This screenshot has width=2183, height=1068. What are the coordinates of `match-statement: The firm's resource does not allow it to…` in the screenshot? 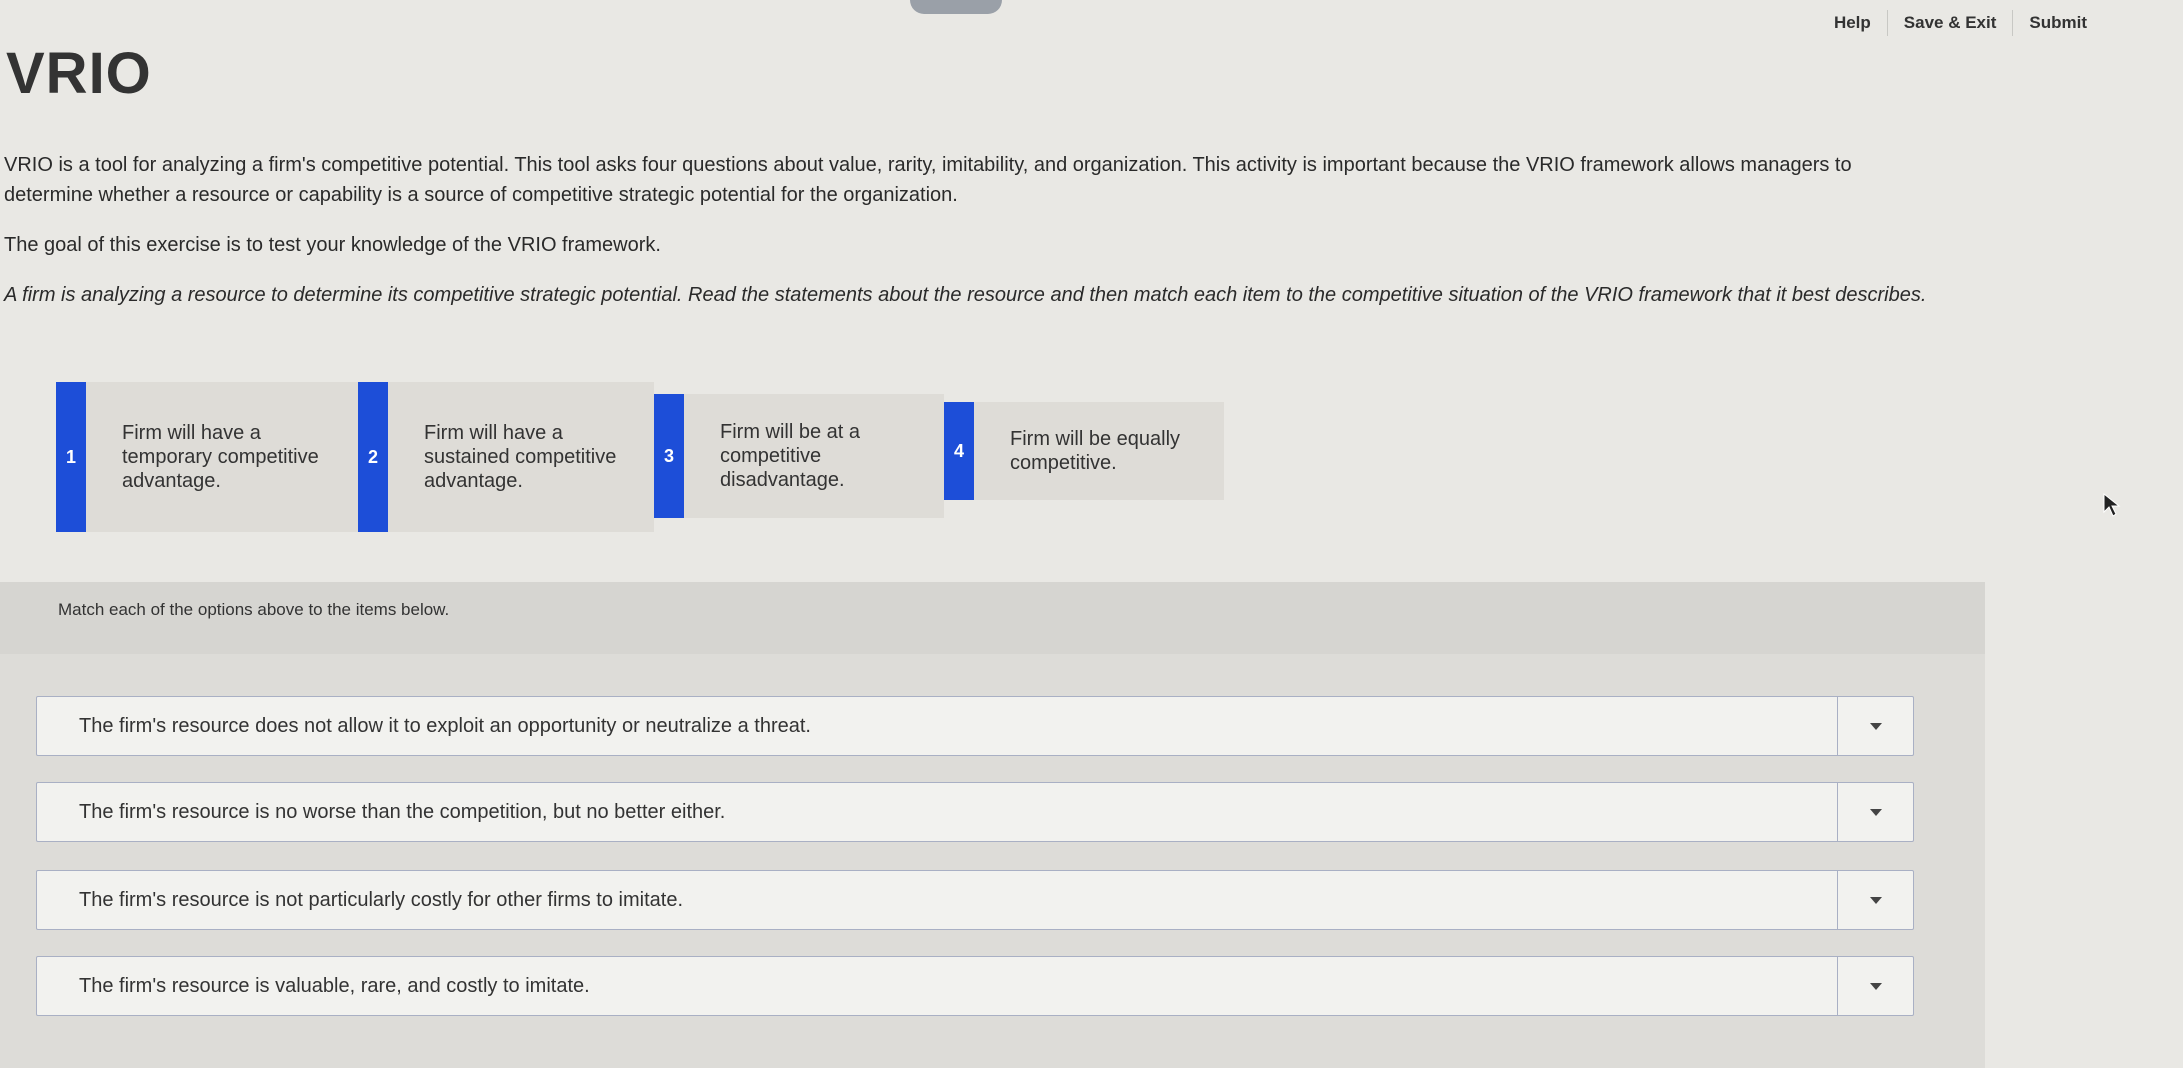 It's located at (445, 725).